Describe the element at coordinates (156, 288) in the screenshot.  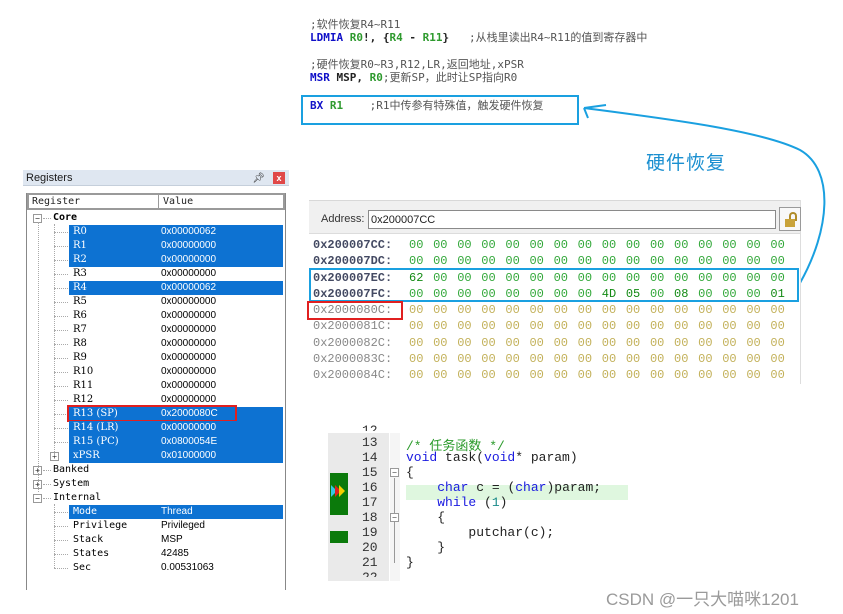
I see `register-row: R4 0x00000062` at that location.